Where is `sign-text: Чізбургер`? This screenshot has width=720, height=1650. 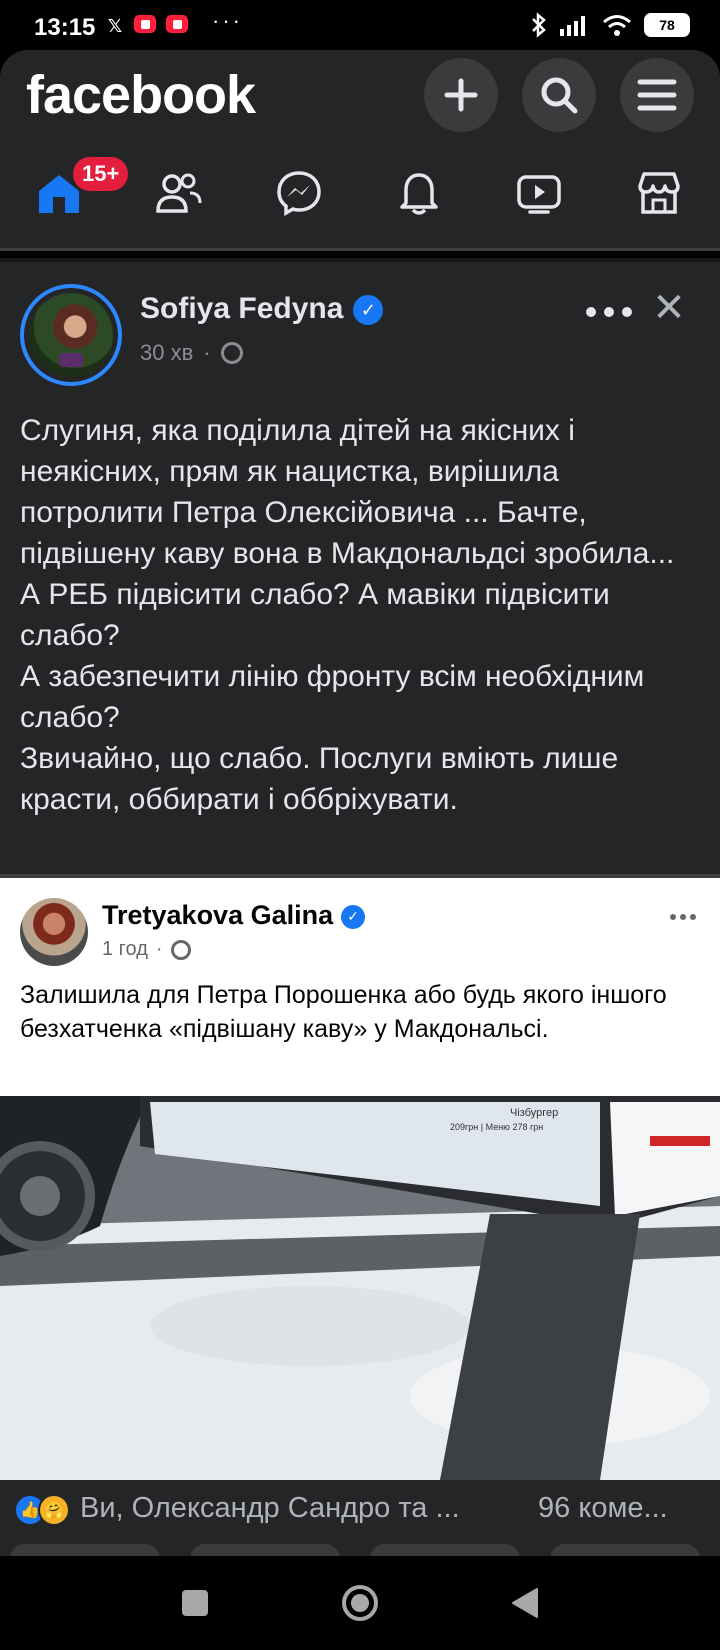
sign-text: Чізбургер is located at coordinates (534, 1113).